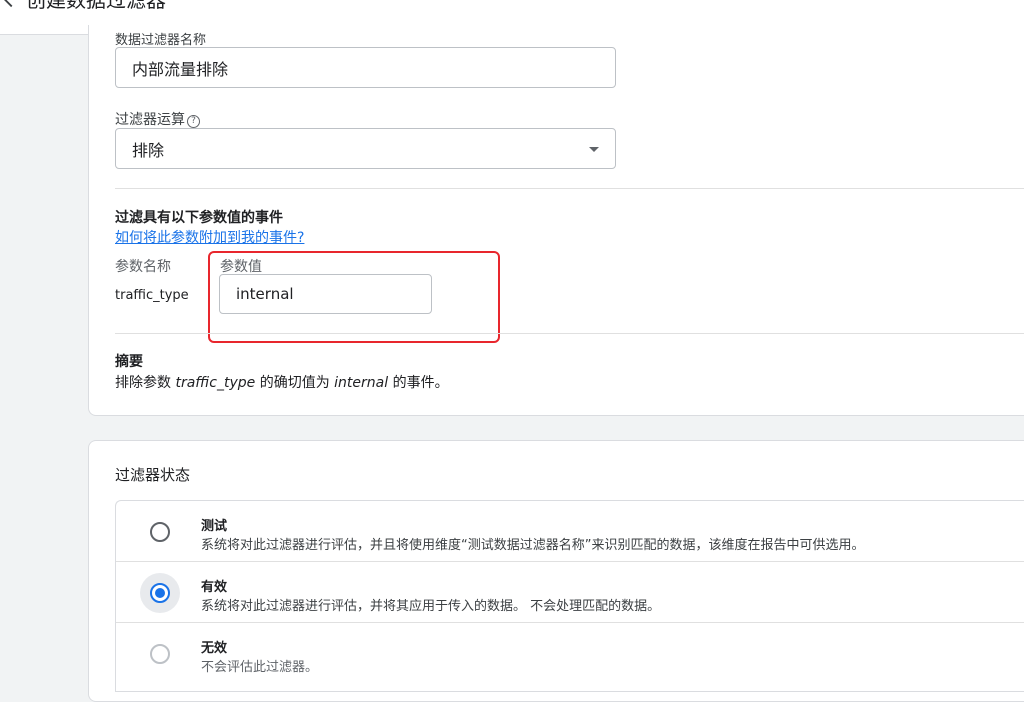 The width and height of the screenshot is (1024, 702). What do you see at coordinates (10, 5) in the screenshot?
I see `chevron-left-icon` at bounding box center [10, 5].